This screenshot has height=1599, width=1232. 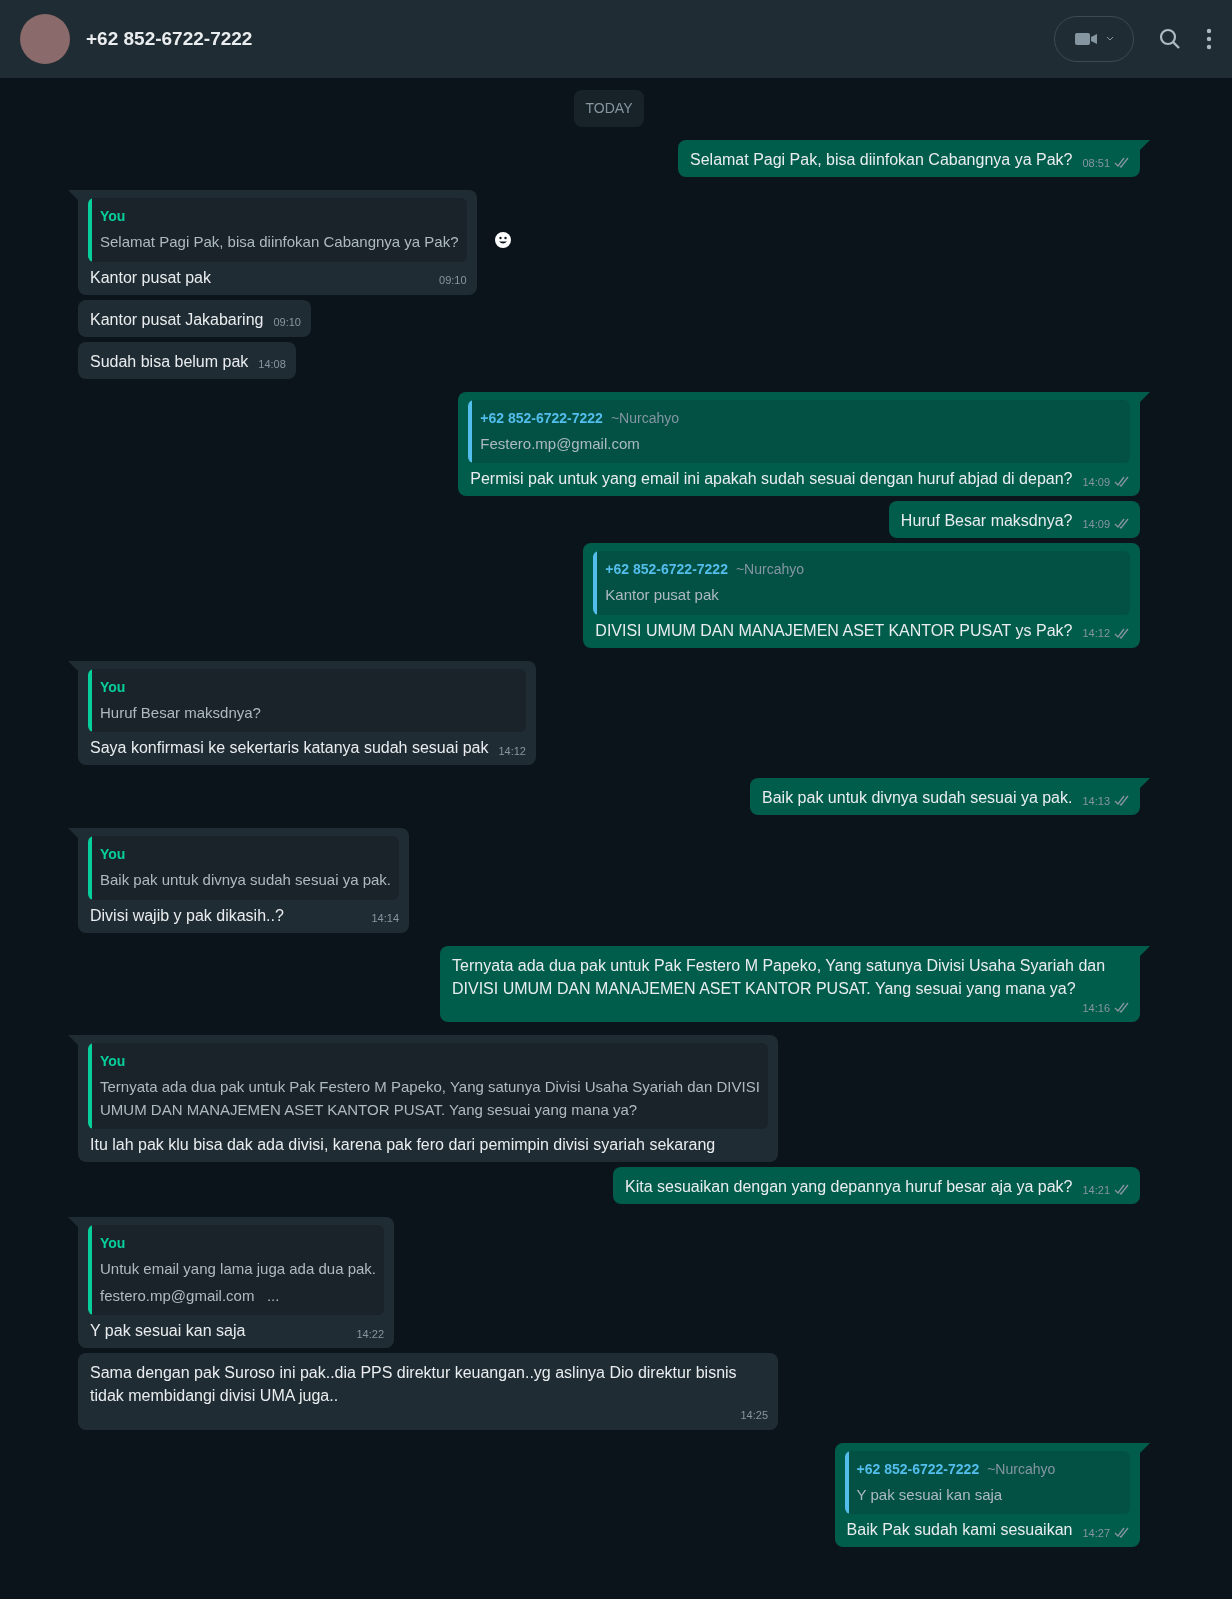 What do you see at coordinates (370, 1334) in the screenshot?
I see `message-time: 14:22` at bounding box center [370, 1334].